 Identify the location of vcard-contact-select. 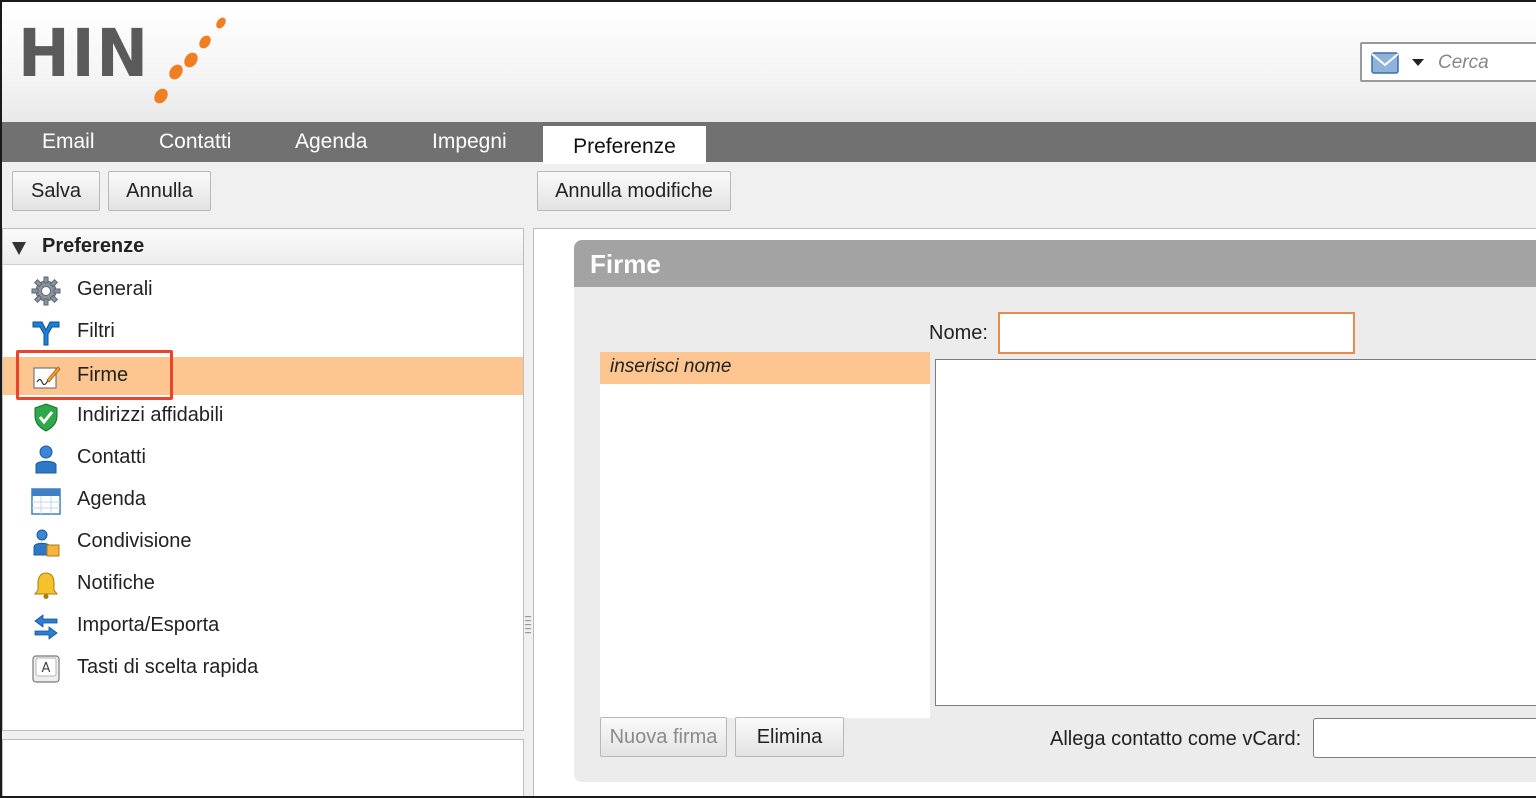
(1424, 738).